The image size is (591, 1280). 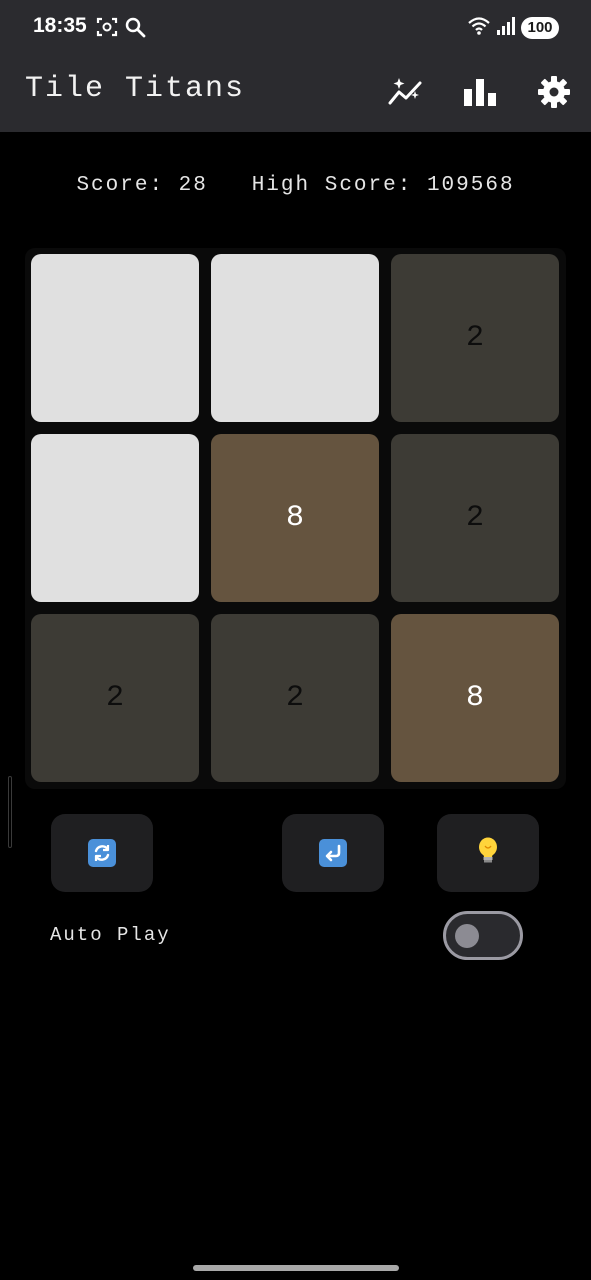 I want to click on score-label: Score:, so click(x=120, y=185).